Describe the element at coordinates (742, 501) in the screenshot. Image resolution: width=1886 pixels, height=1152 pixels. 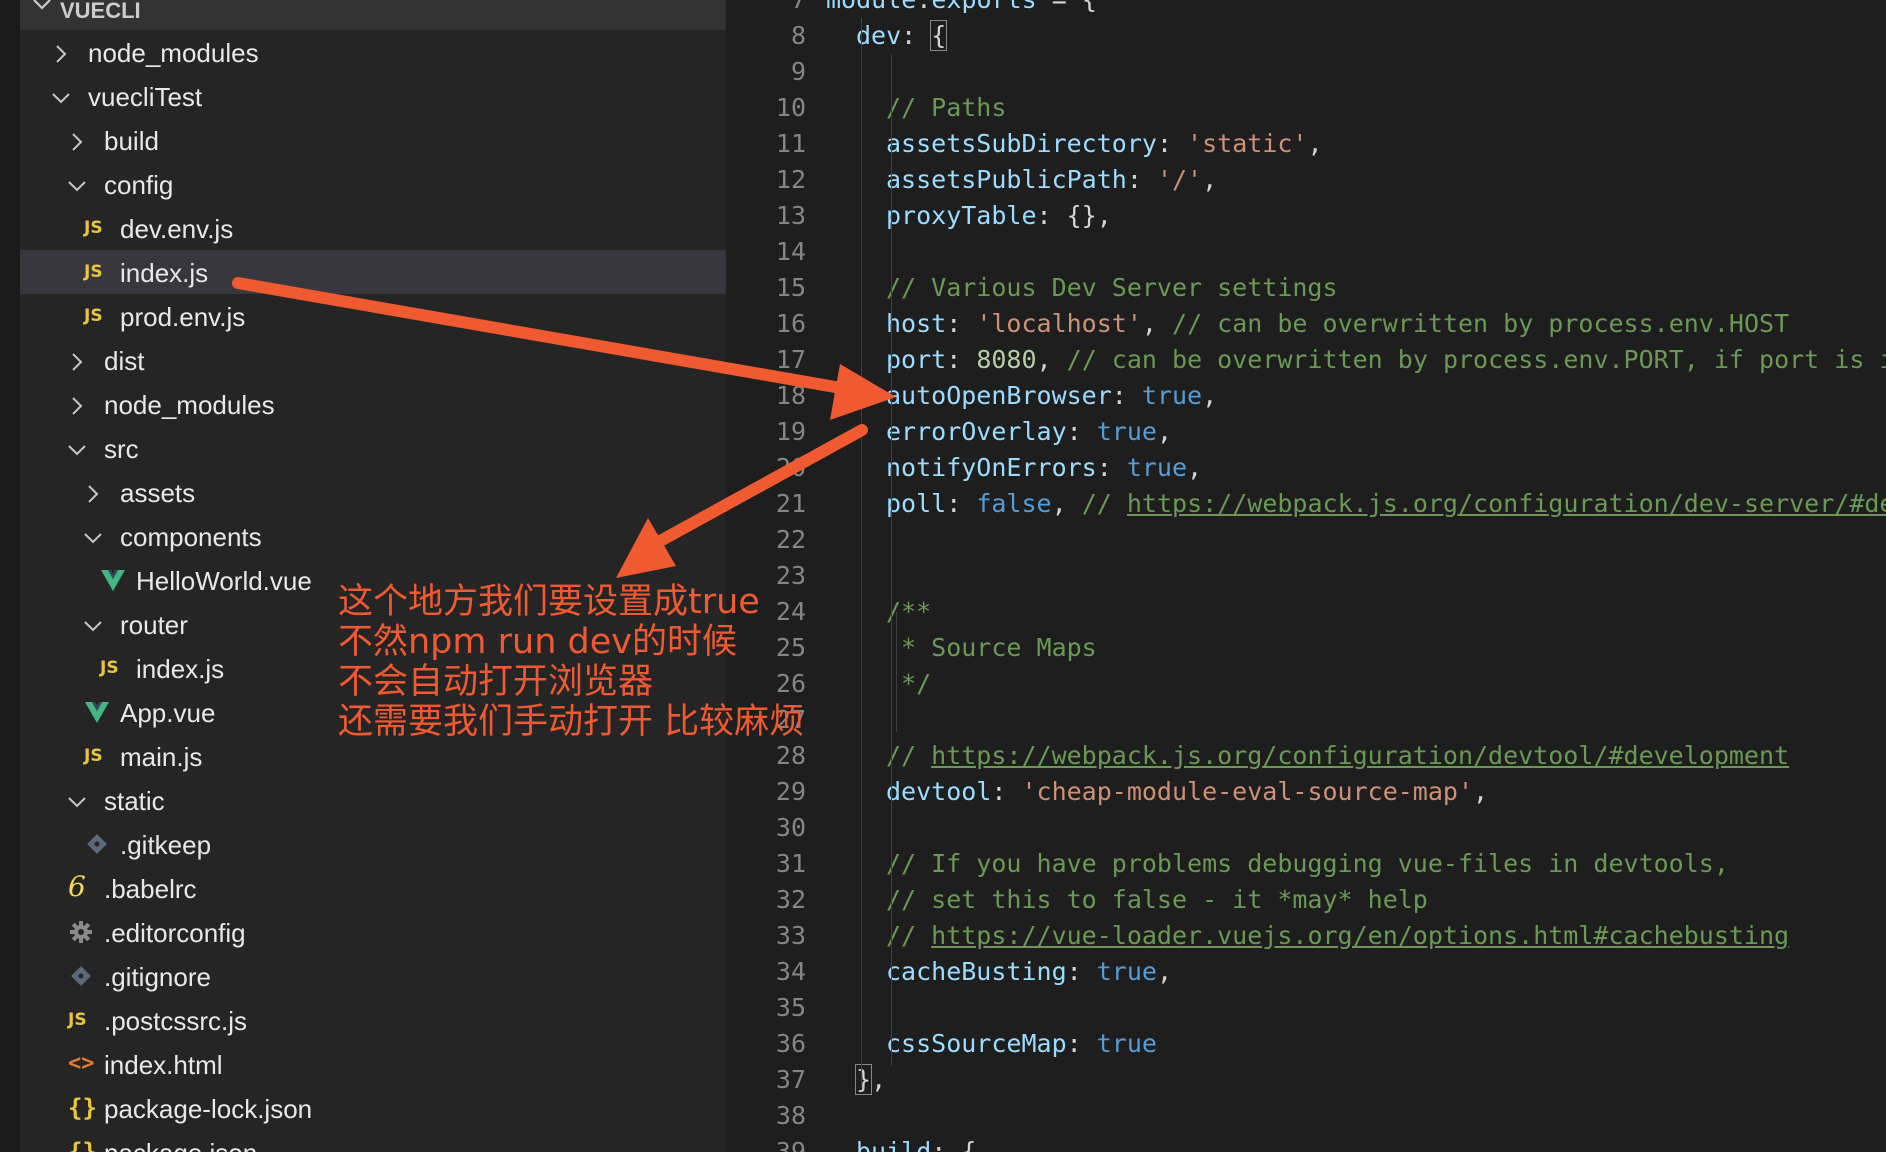
I see `arrow-to-note` at that location.